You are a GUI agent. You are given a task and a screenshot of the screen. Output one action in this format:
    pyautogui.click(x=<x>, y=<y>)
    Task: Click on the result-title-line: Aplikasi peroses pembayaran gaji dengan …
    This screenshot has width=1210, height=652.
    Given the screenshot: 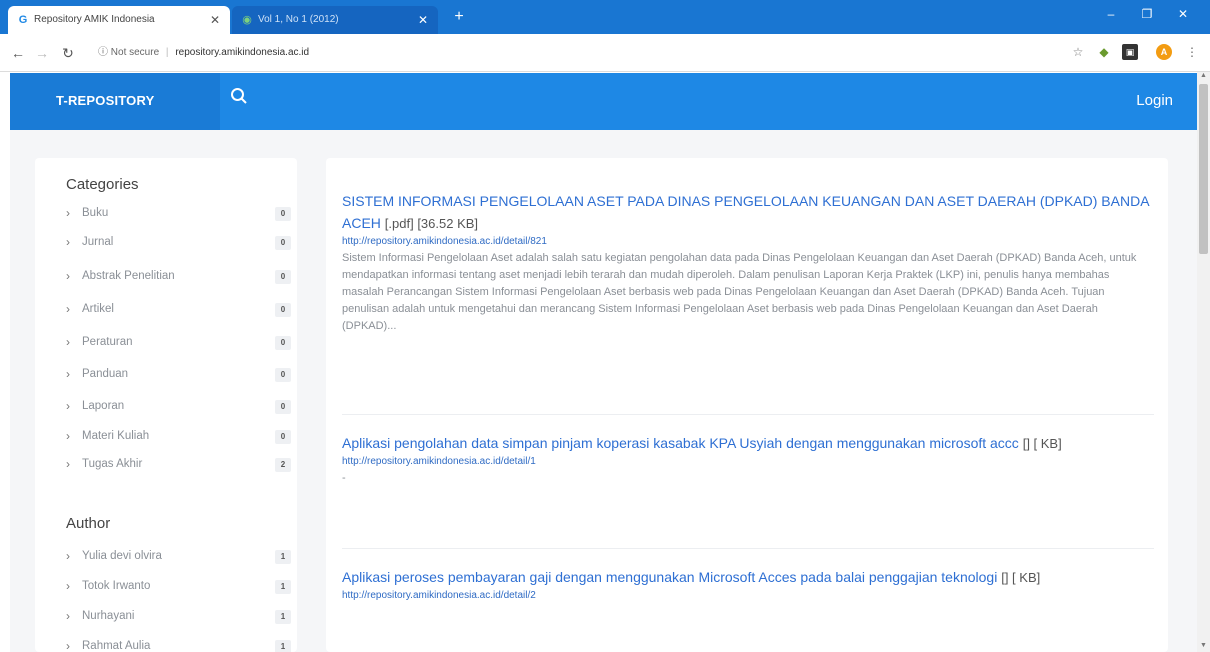 What is the action you would take?
    pyautogui.click(x=748, y=577)
    